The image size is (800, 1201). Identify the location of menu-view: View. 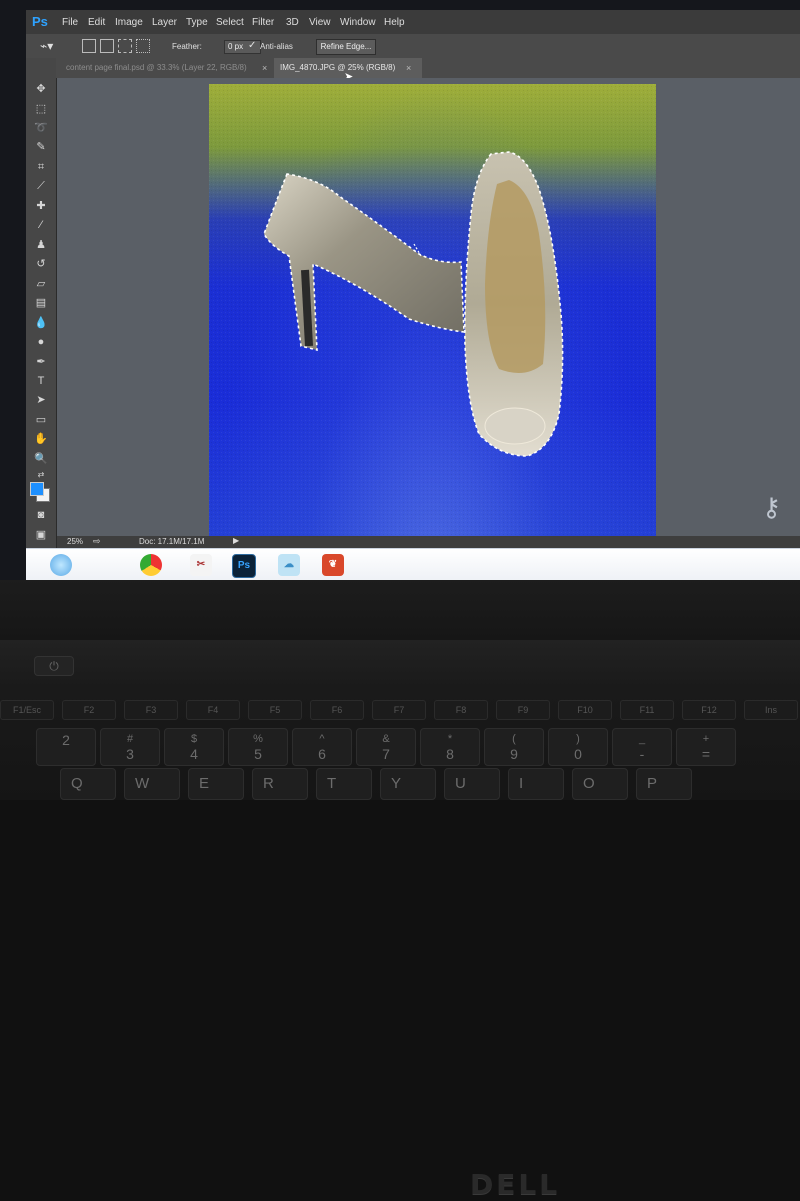
(320, 22).